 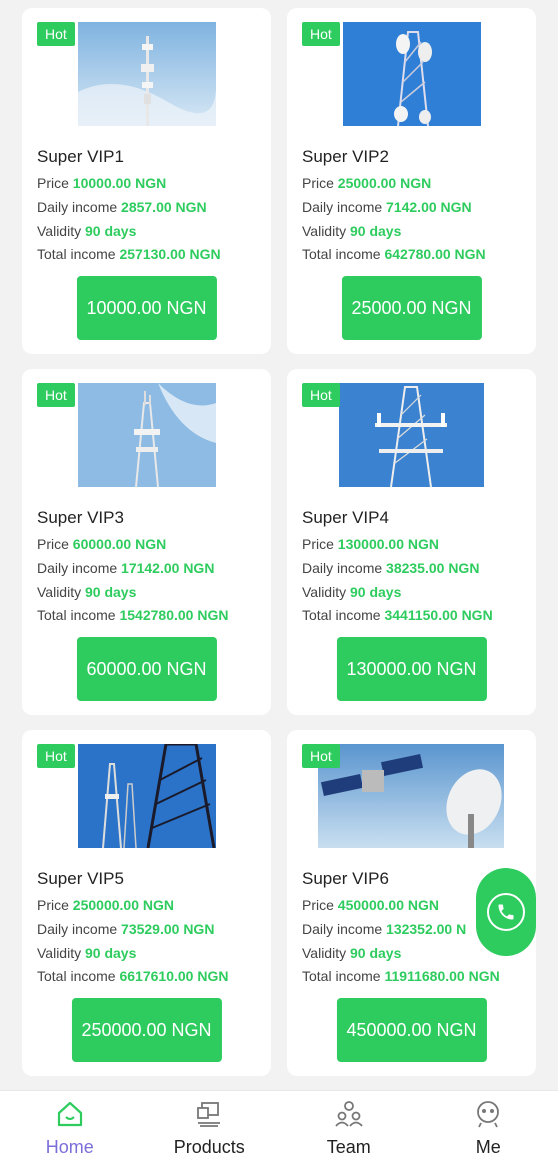 What do you see at coordinates (80, 878) in the screenshot?
I see `product-title: Super VIP5` at bounding box center [80, 878].